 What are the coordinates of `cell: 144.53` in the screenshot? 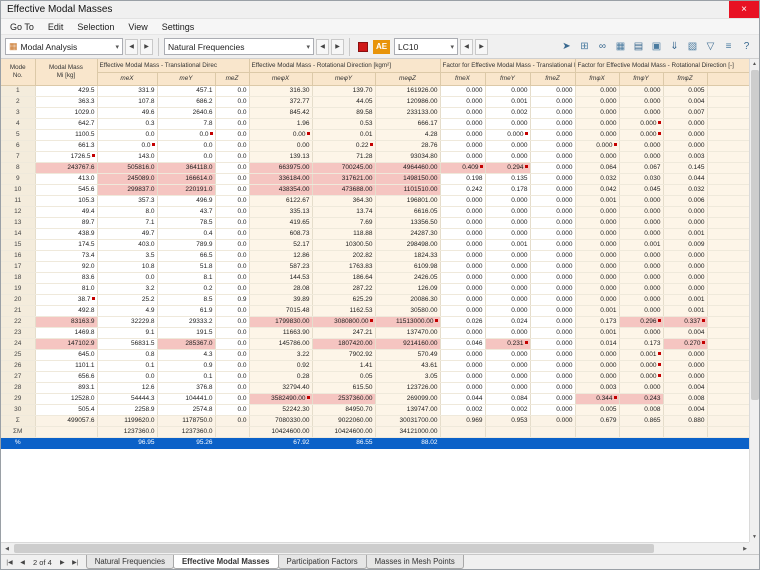 It's located at (281, 278).